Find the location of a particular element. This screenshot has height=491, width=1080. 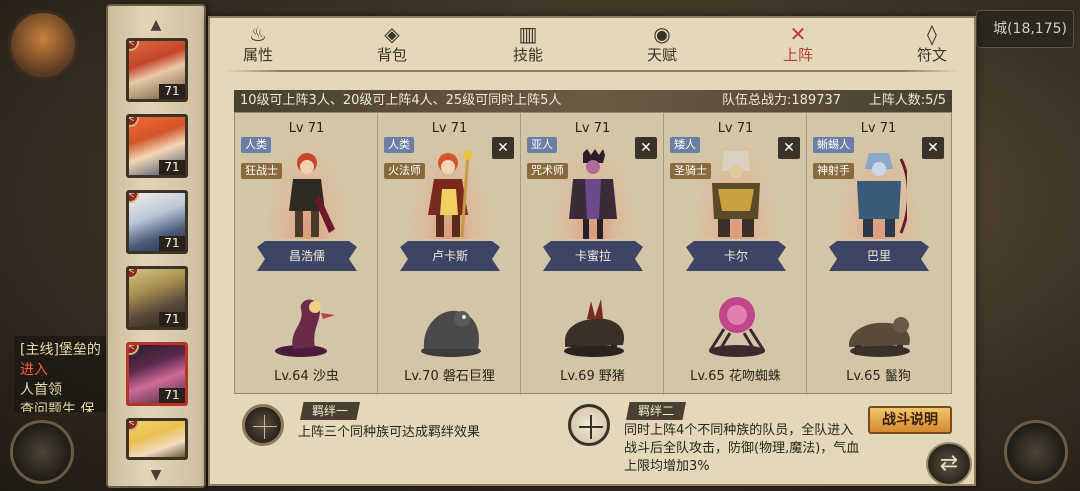

race-tag: 蜥蜴人 is located at coordinates (833, 145).